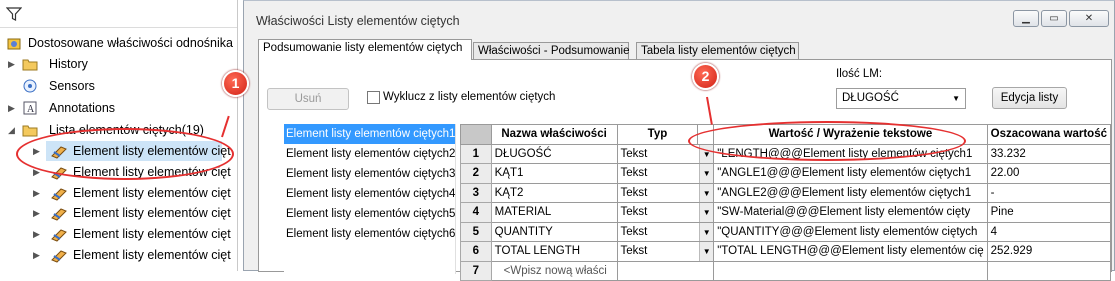  I want to click on col-header-name: Nazwa właściwości, so click(554, 134).